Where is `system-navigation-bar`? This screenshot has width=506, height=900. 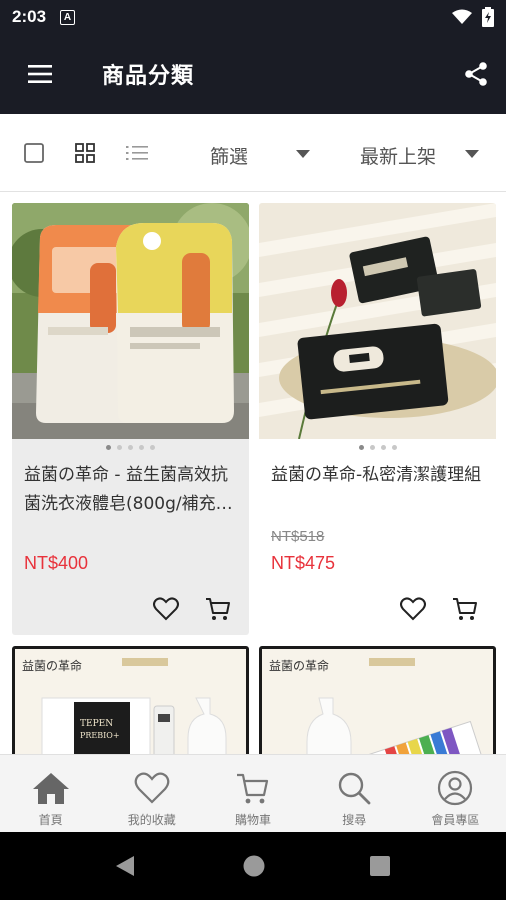 system-navigation-bar is located at coordinates (253, 866).